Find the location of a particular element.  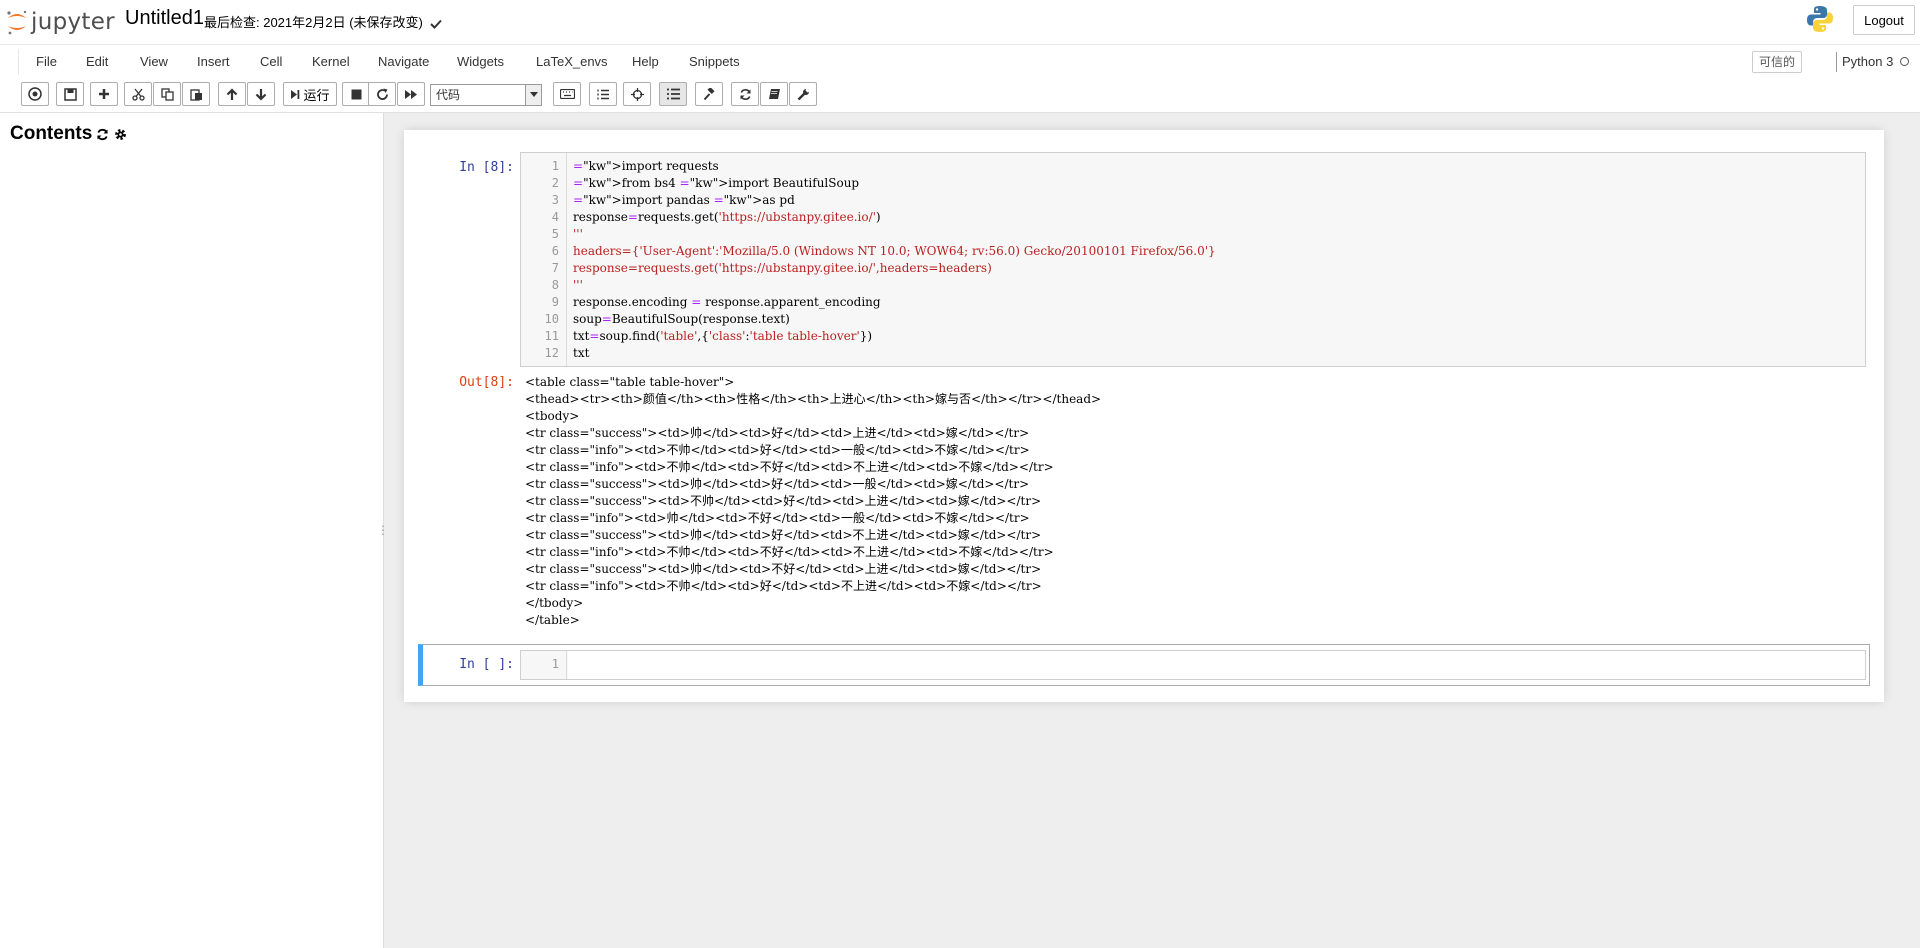

check-icon is located at coordinates (435, 24).